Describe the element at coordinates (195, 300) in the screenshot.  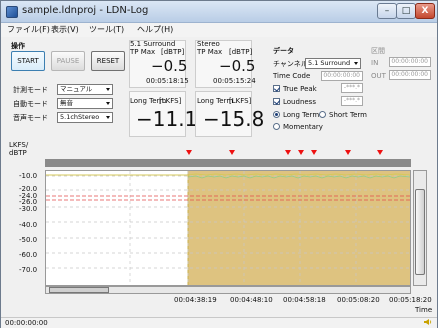
I see `x-tick: 00:04:38:19` at that location.